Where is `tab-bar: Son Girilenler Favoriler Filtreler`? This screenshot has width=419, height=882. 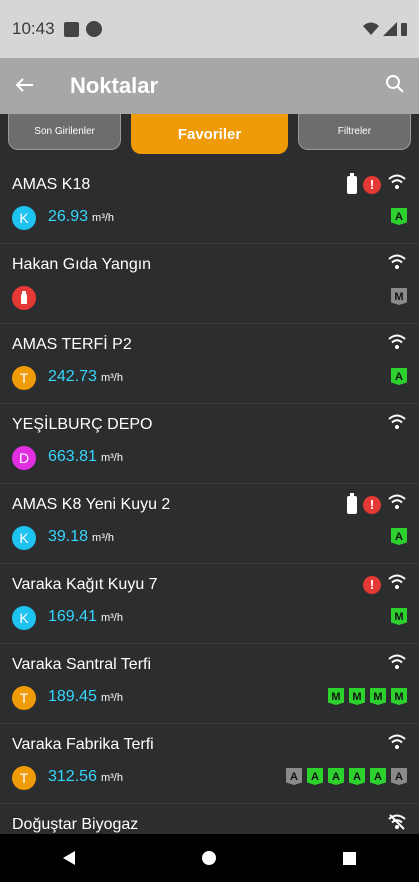
tab-bar: Son Girilenler Favoriler Filtreler is located at coordinates (209, 139).